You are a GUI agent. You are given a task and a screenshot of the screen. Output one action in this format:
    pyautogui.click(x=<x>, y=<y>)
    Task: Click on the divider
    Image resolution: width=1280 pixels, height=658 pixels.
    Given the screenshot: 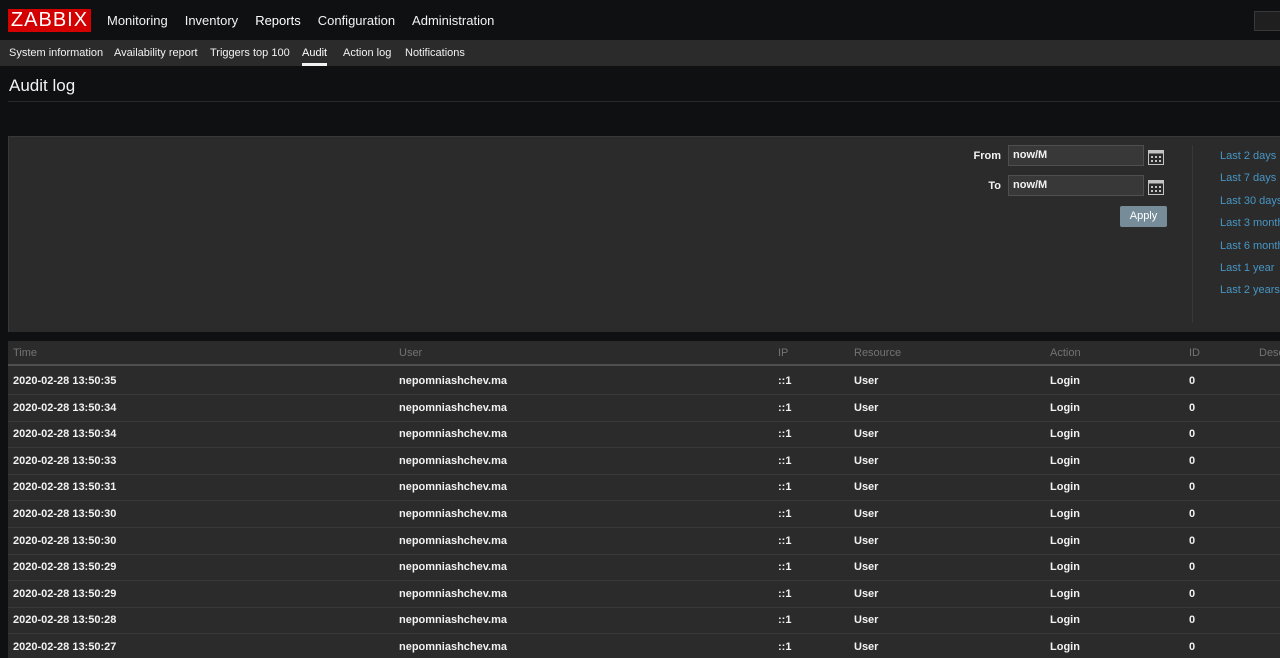 What is the action you would take?
    pyautogui.click(x=644, y=101)
    